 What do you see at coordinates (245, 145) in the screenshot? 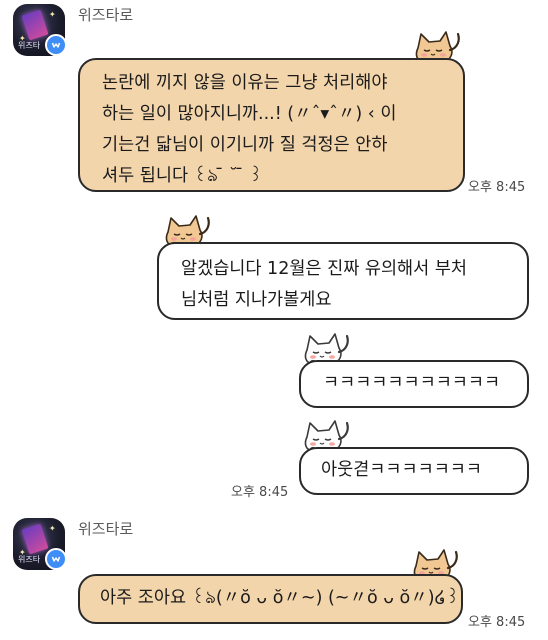
I see `message-line: 기는건 닯님이 이기니까 질 걱정은 안하` at bounding box center [245, 145].